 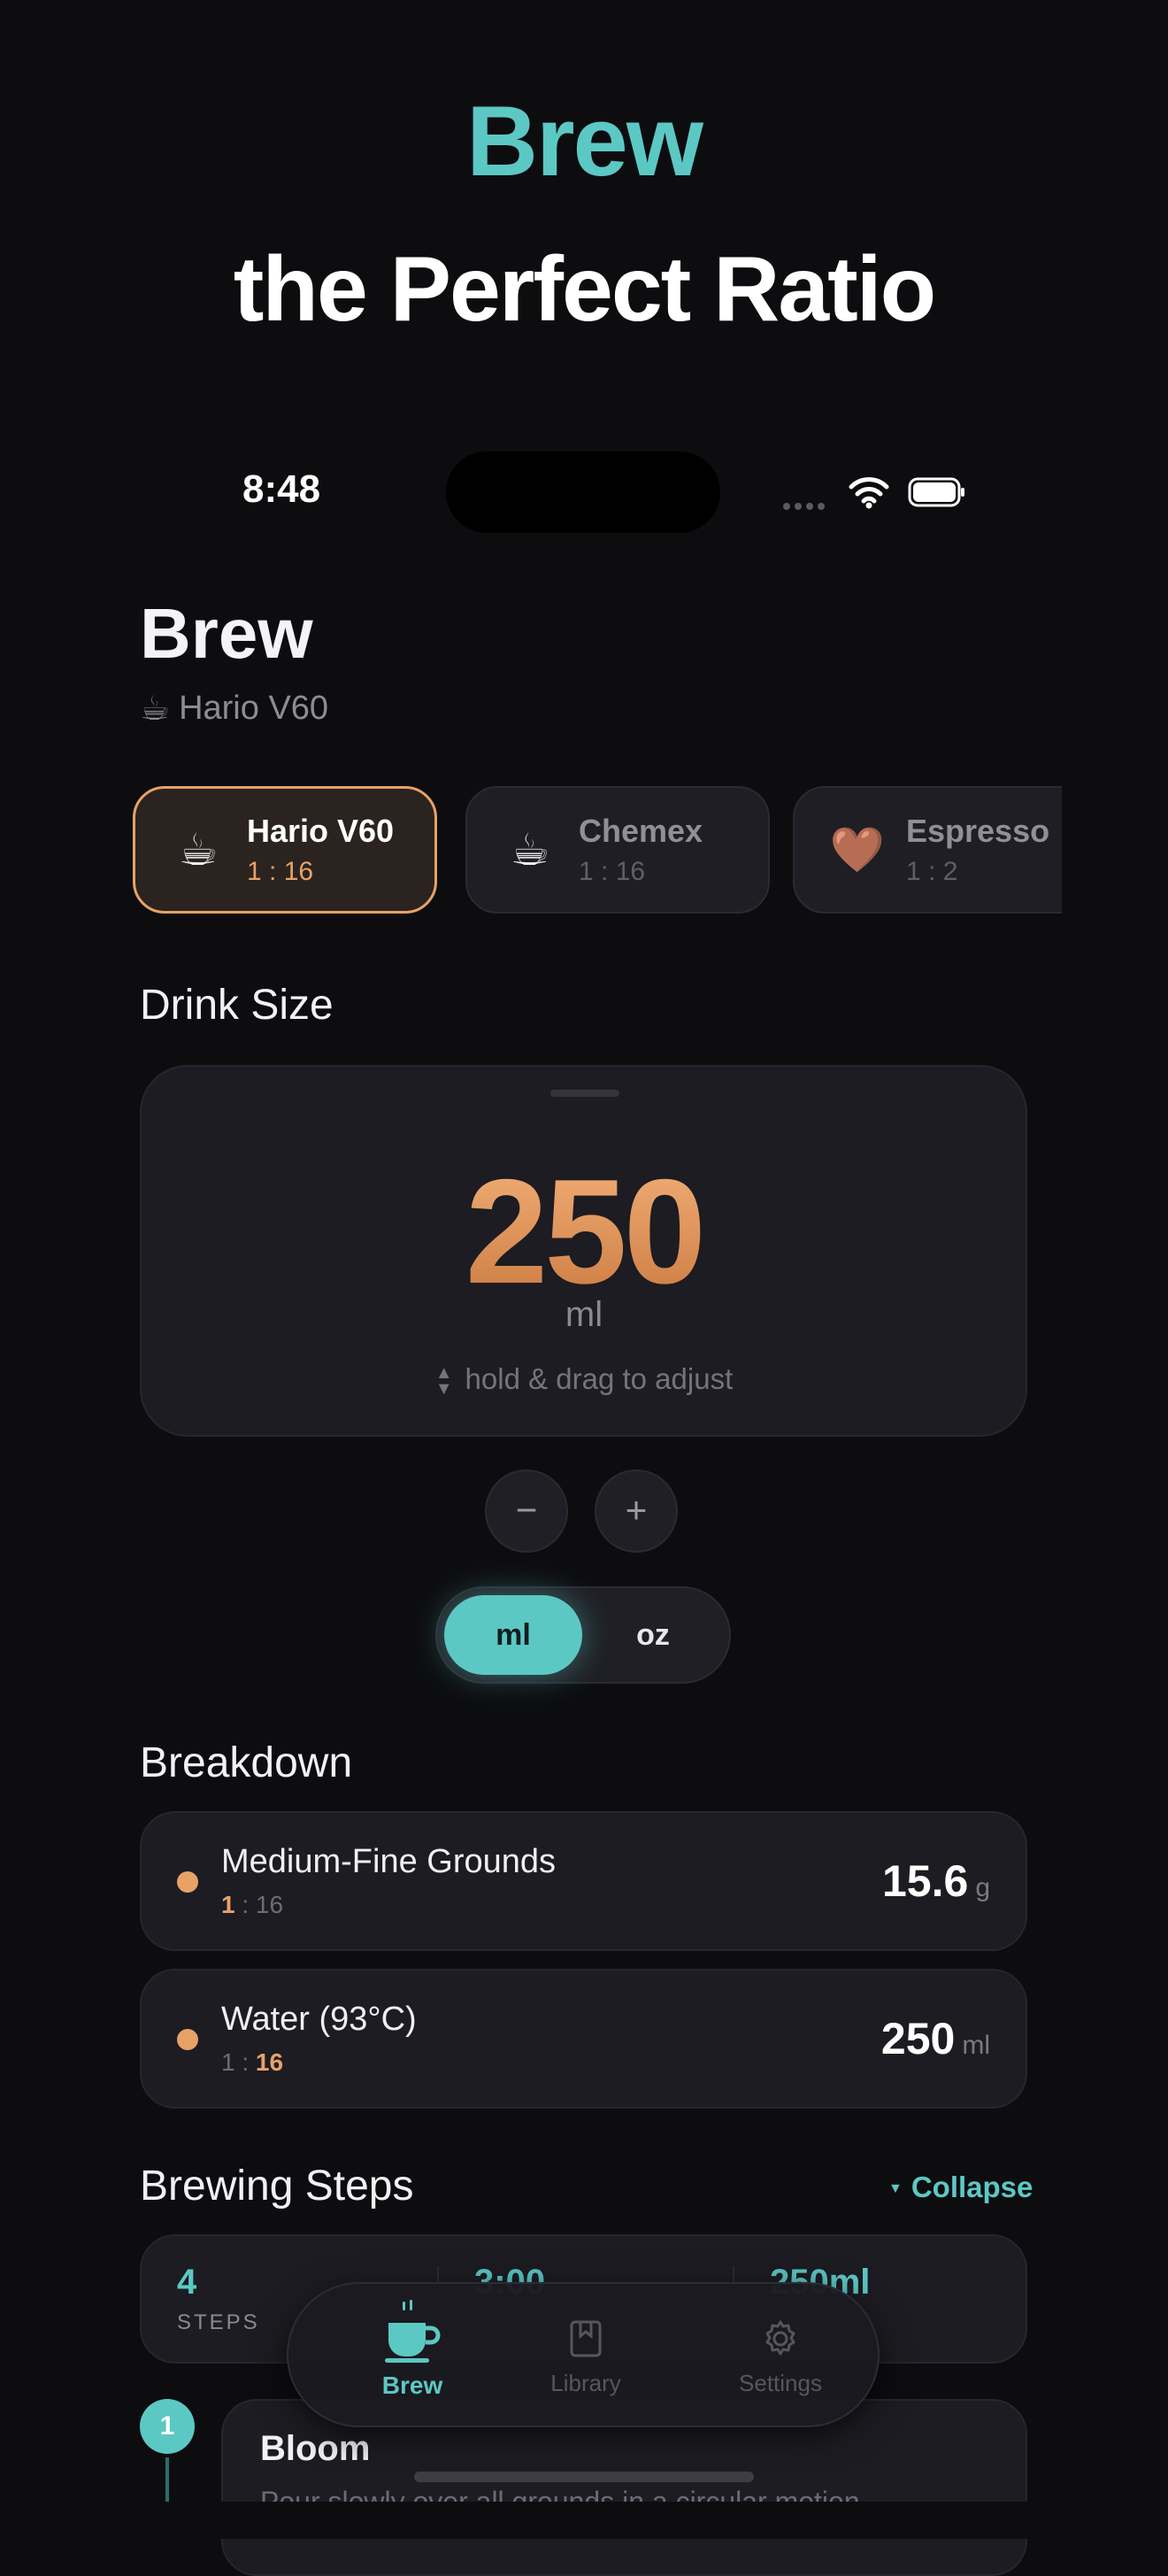 What do you see at coordinates (806, 506) in the screenshot?
I see `signal-icon` at bounding box center [806, 506].